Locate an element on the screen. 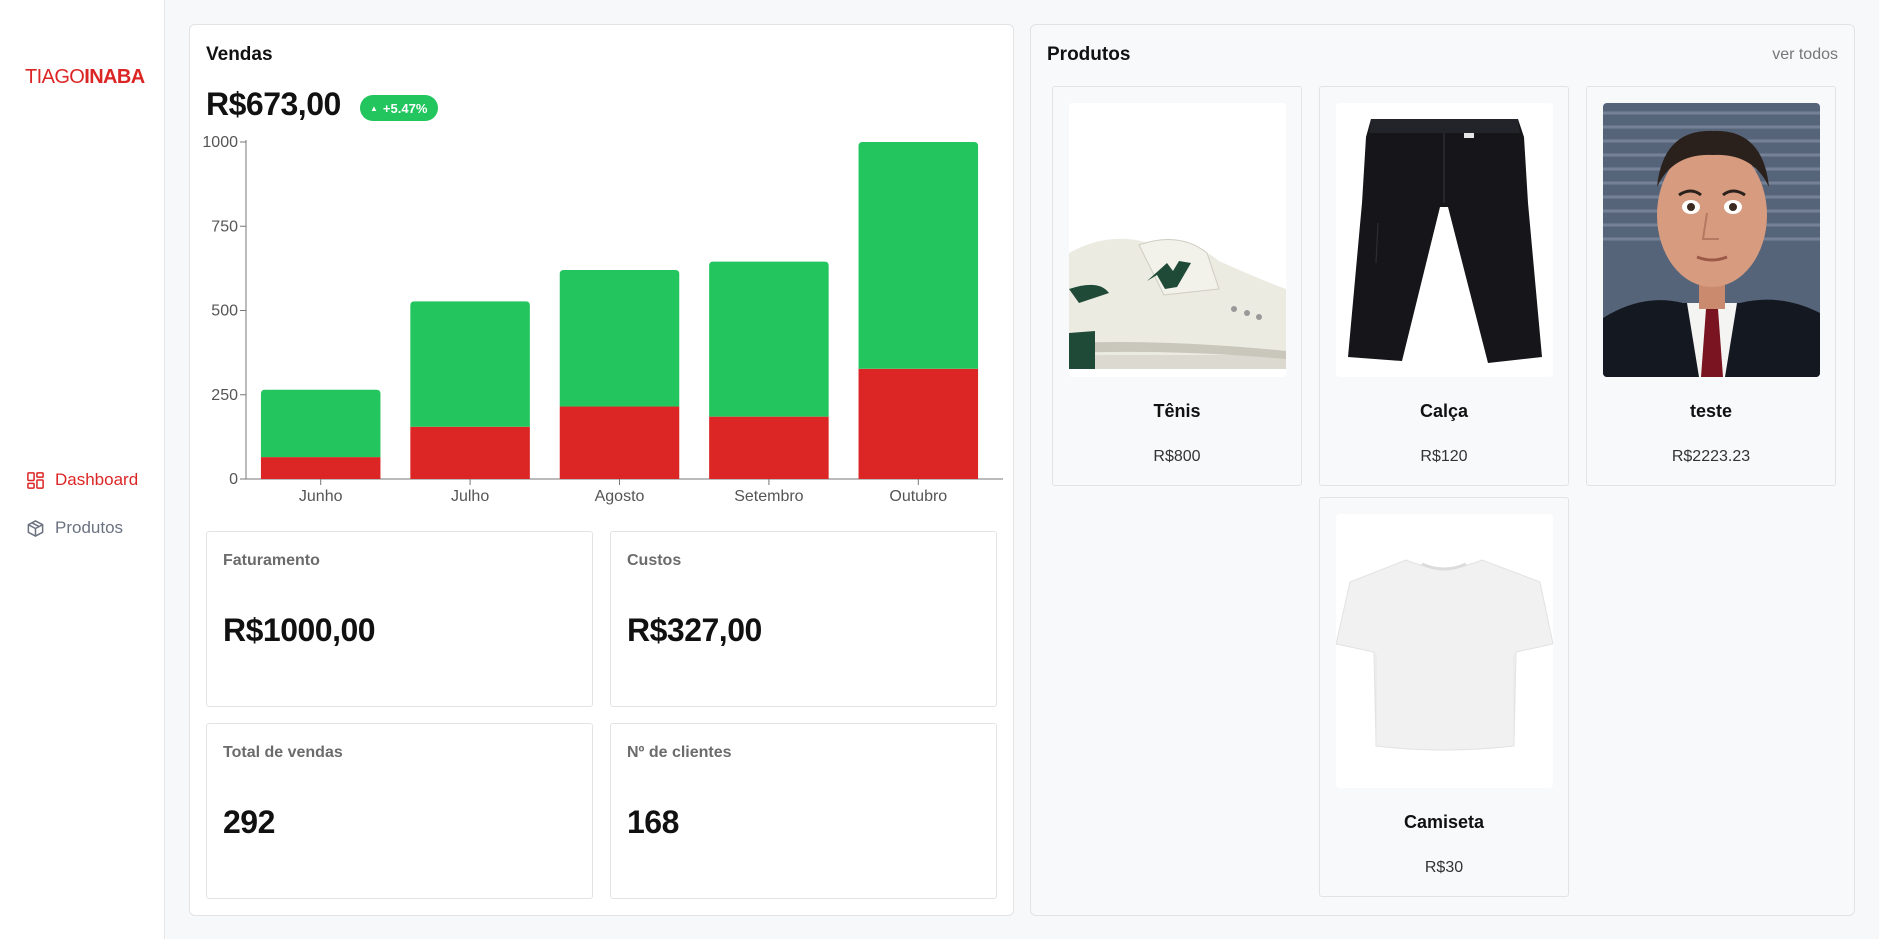 Image resolution: width=1879 pixels, height=939 pixels. sidebar-item-dashboard: Dashboard is located at coordinates (82, 480).